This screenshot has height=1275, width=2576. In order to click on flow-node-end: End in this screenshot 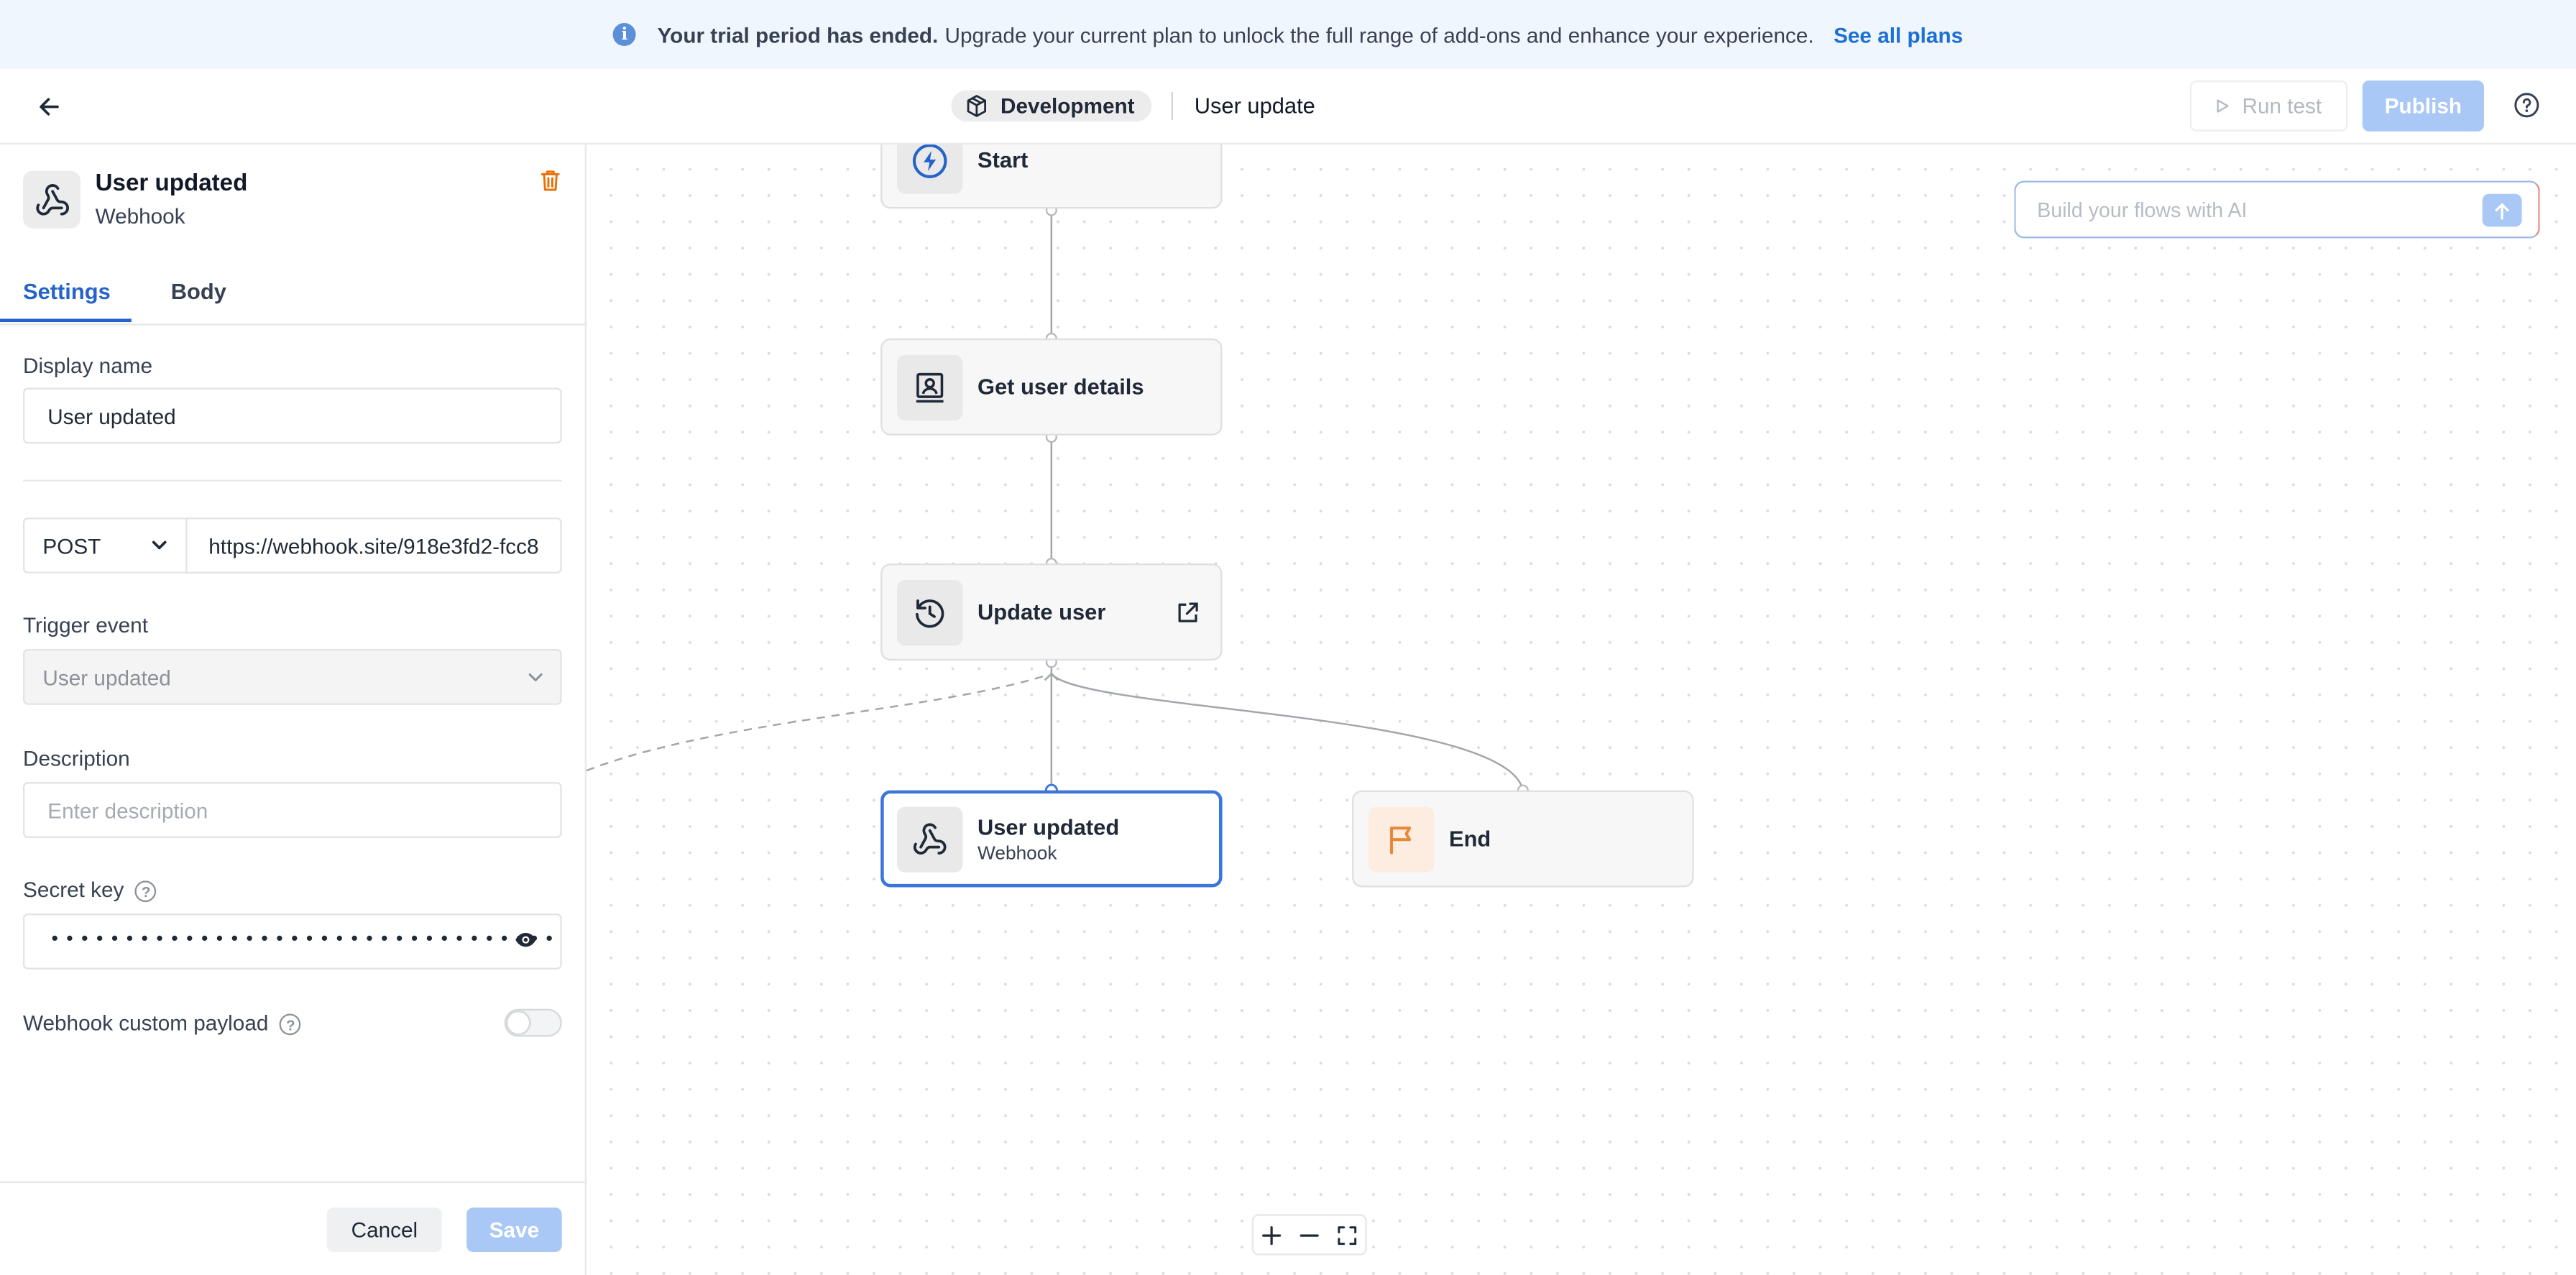, I will do `click(1523, 839)`.